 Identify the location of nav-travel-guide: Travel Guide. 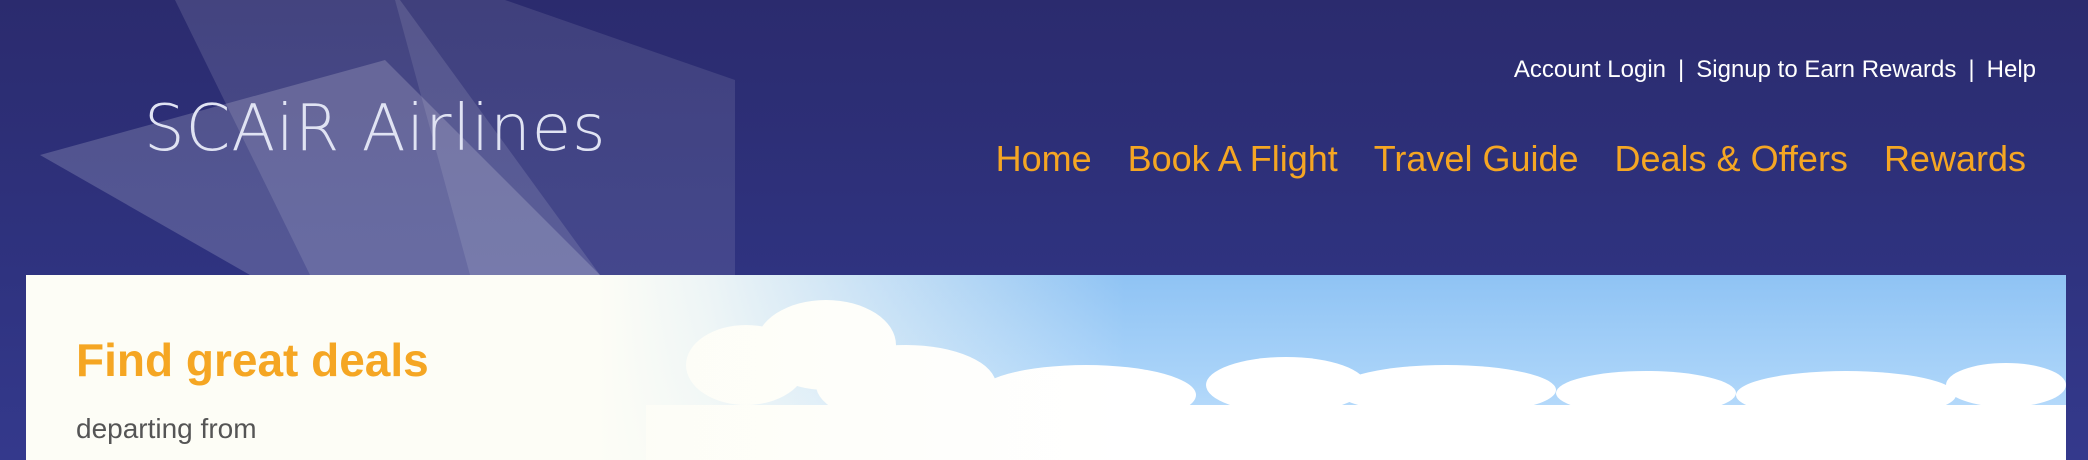
(1476, 159).